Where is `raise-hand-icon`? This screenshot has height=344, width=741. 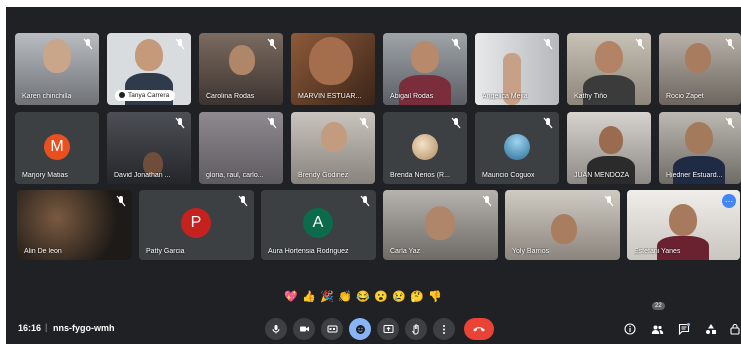 raise-hand-icon is located at coordinates (415, 328).